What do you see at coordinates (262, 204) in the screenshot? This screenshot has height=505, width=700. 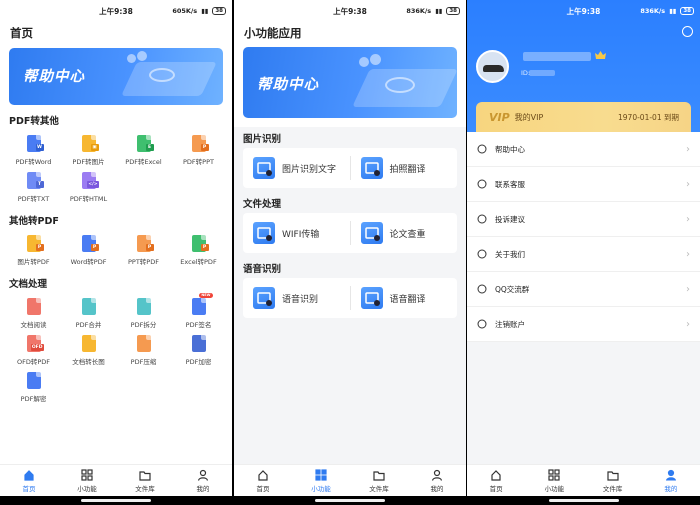 I see `section-title: 文件处理` at bounding box center [262, 204].